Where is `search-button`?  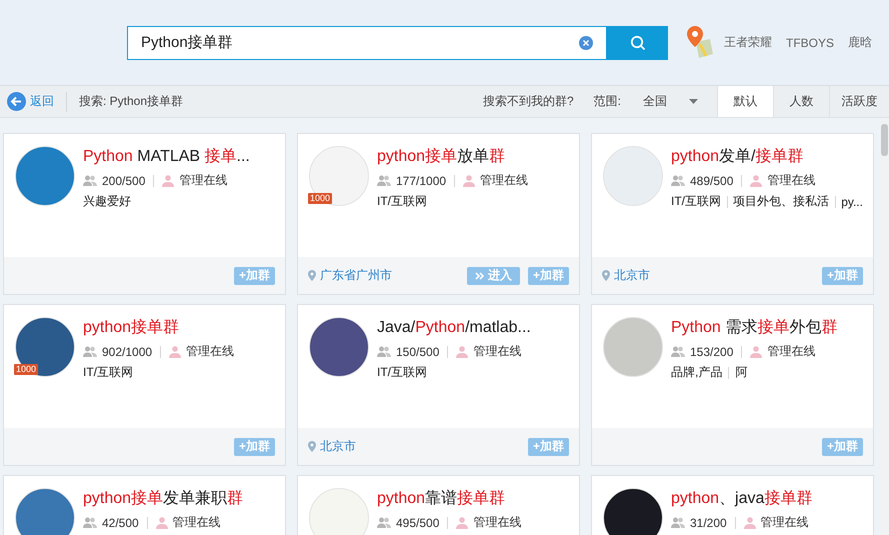 search-button is located at coordinates (637, 43).